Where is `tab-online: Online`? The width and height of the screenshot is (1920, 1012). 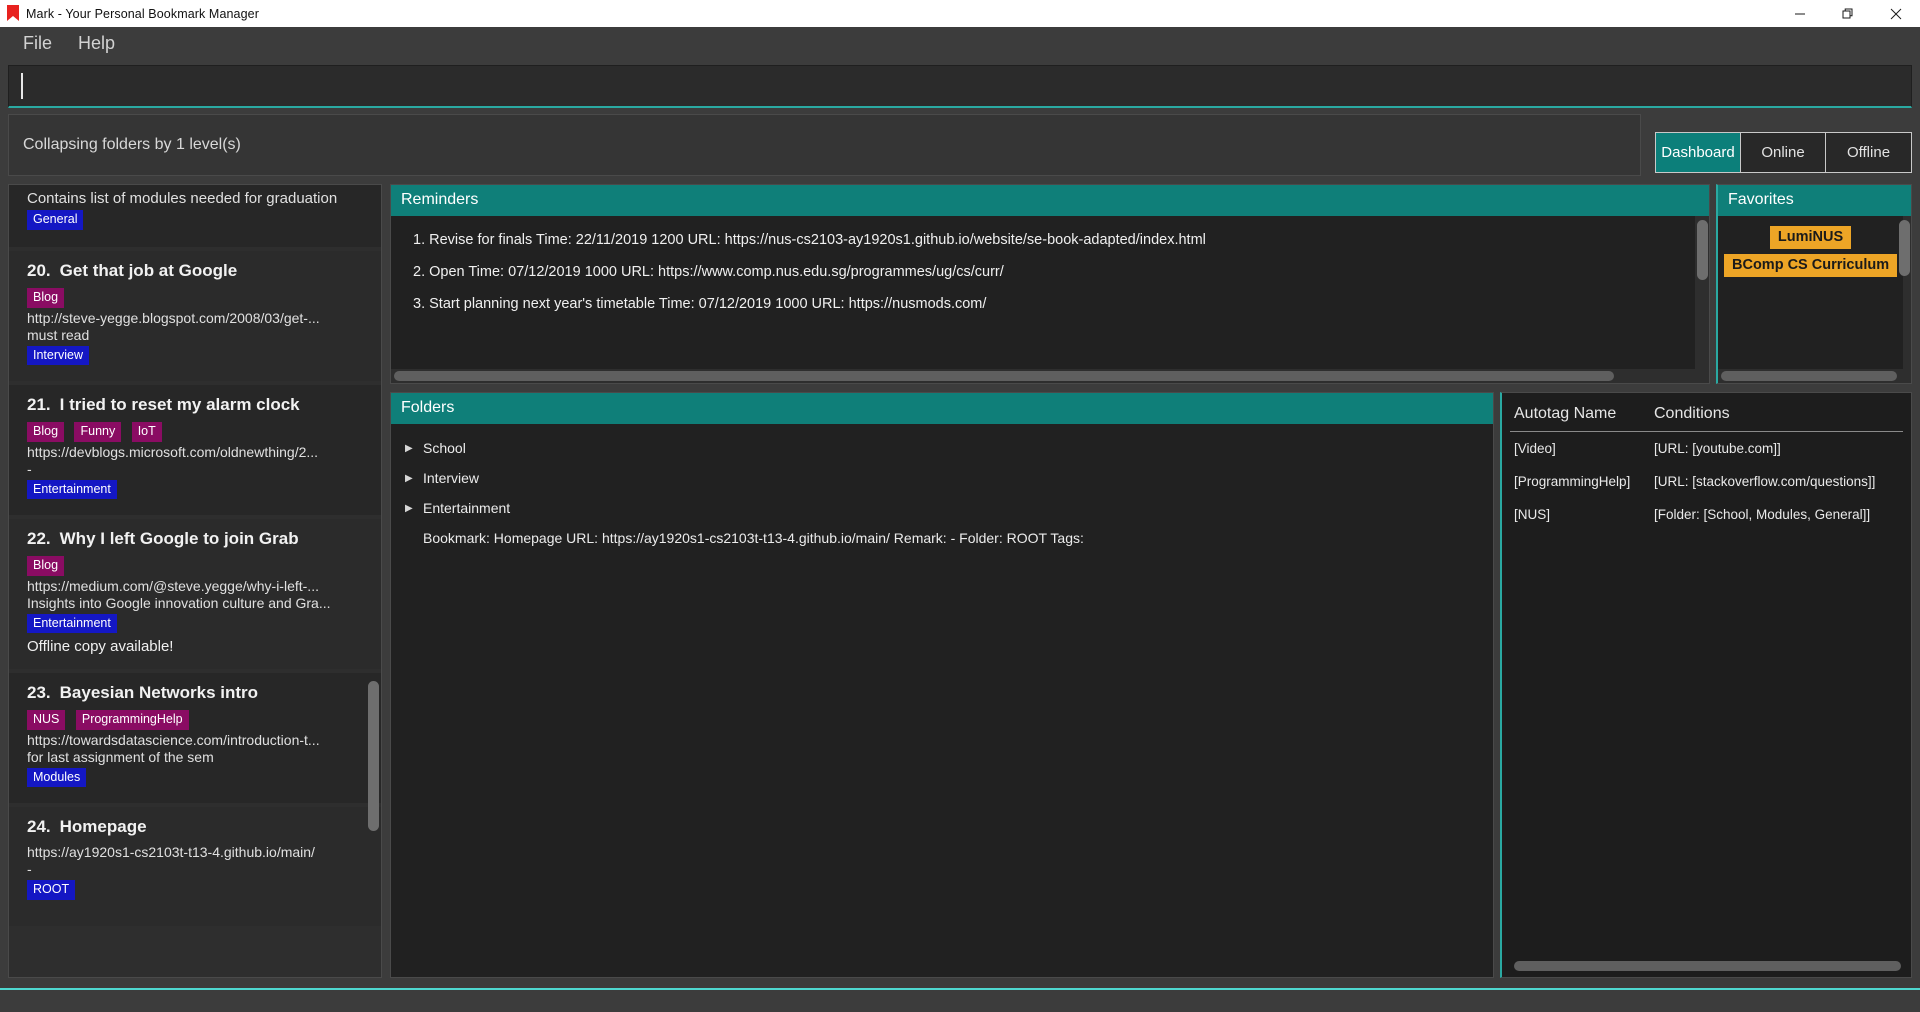
tab-online: Online is located at coordinates (1783, 152).